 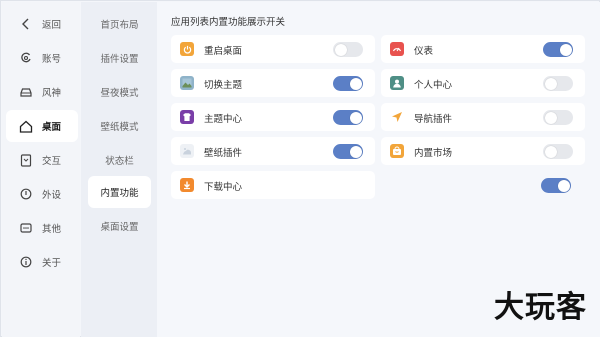 What do you see at coordinates (187, 151) in the screenshot?
I see `wallpaper-icon` at bounding box center [187, 151].